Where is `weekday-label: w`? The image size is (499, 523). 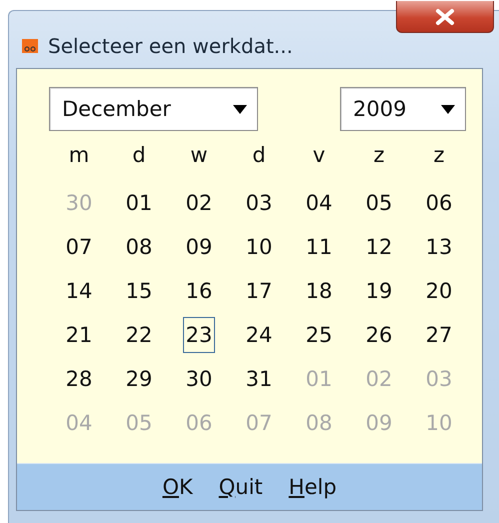 weekday-label: w is located at coordinates (199, 155).